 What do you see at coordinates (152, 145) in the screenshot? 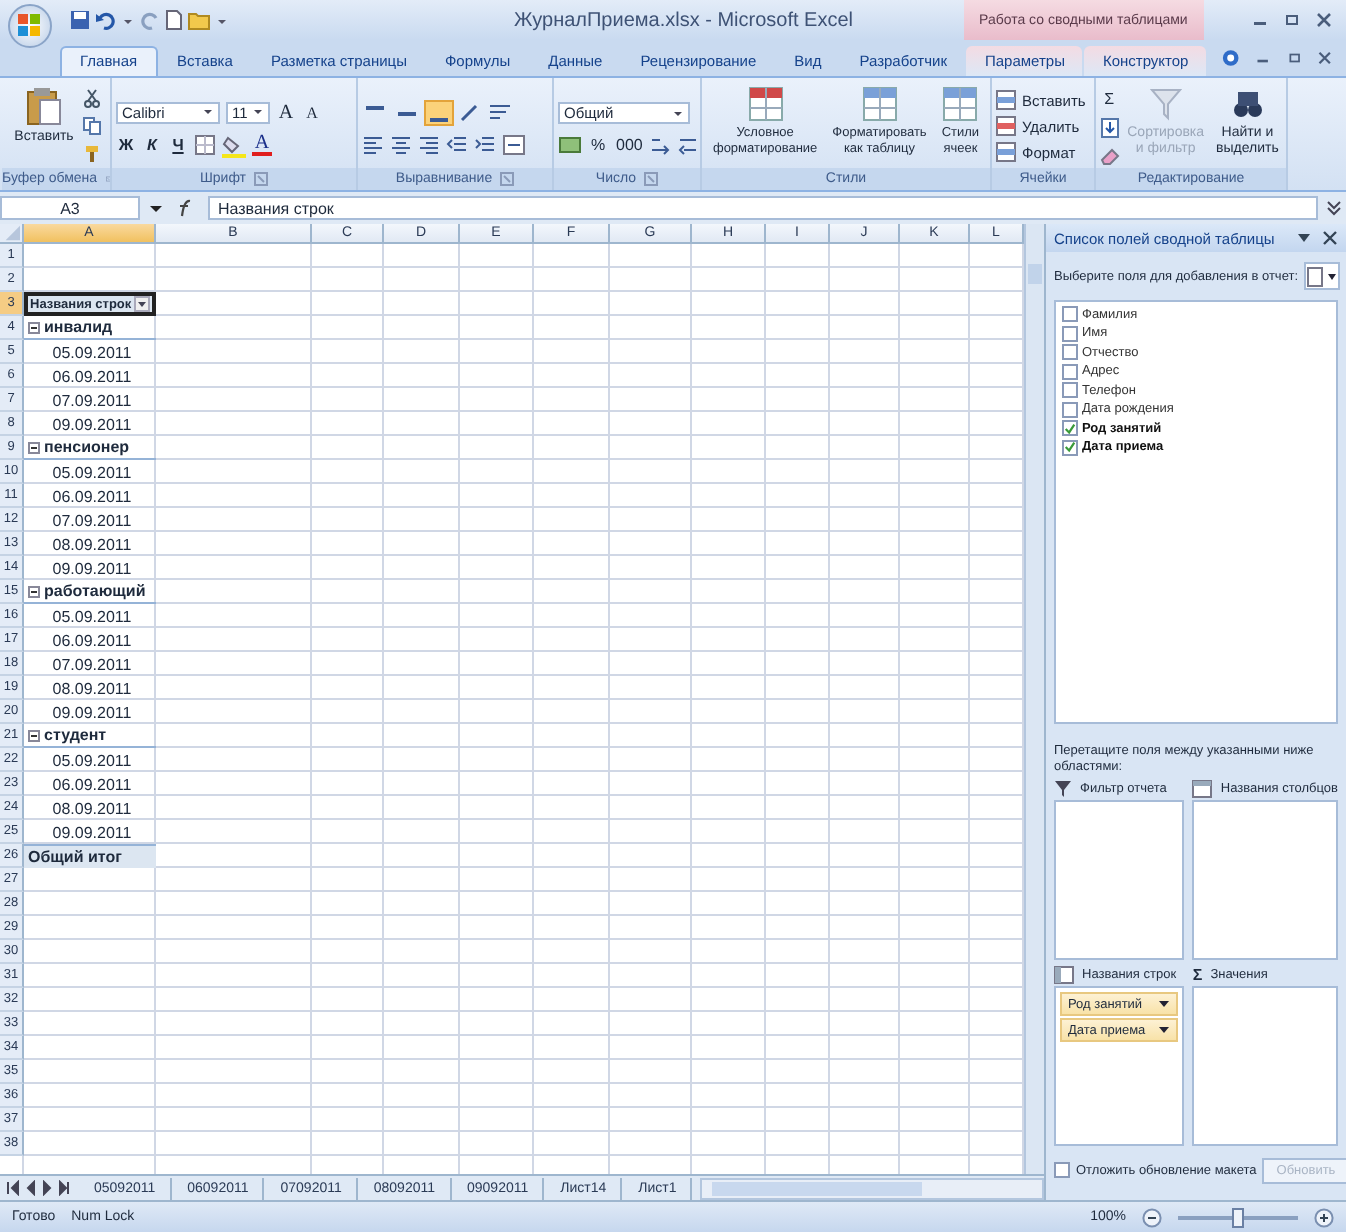
I see `italic-button: К` at bounding box center [152, 145].